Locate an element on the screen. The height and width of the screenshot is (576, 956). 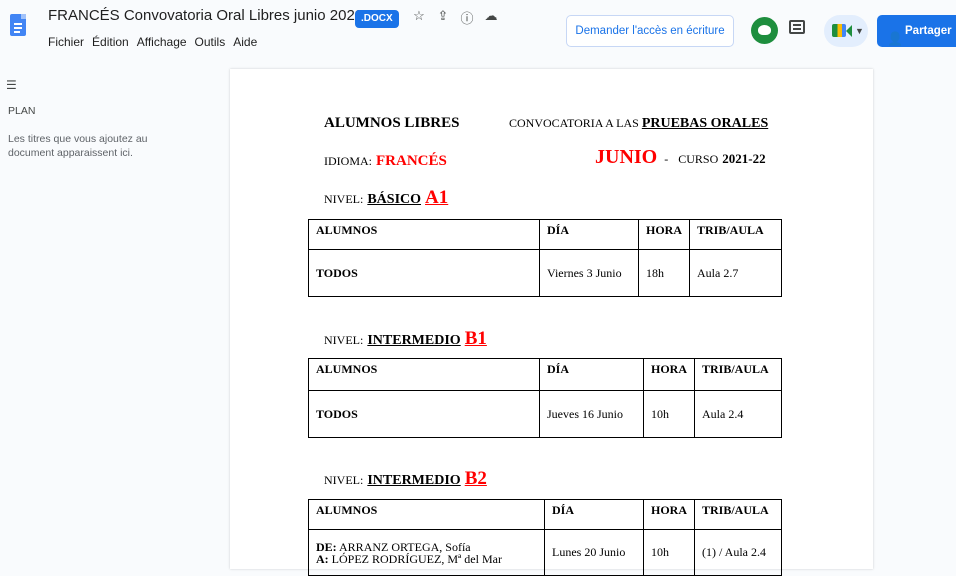
meet-camera-icon is located at coordinates (839, 30).